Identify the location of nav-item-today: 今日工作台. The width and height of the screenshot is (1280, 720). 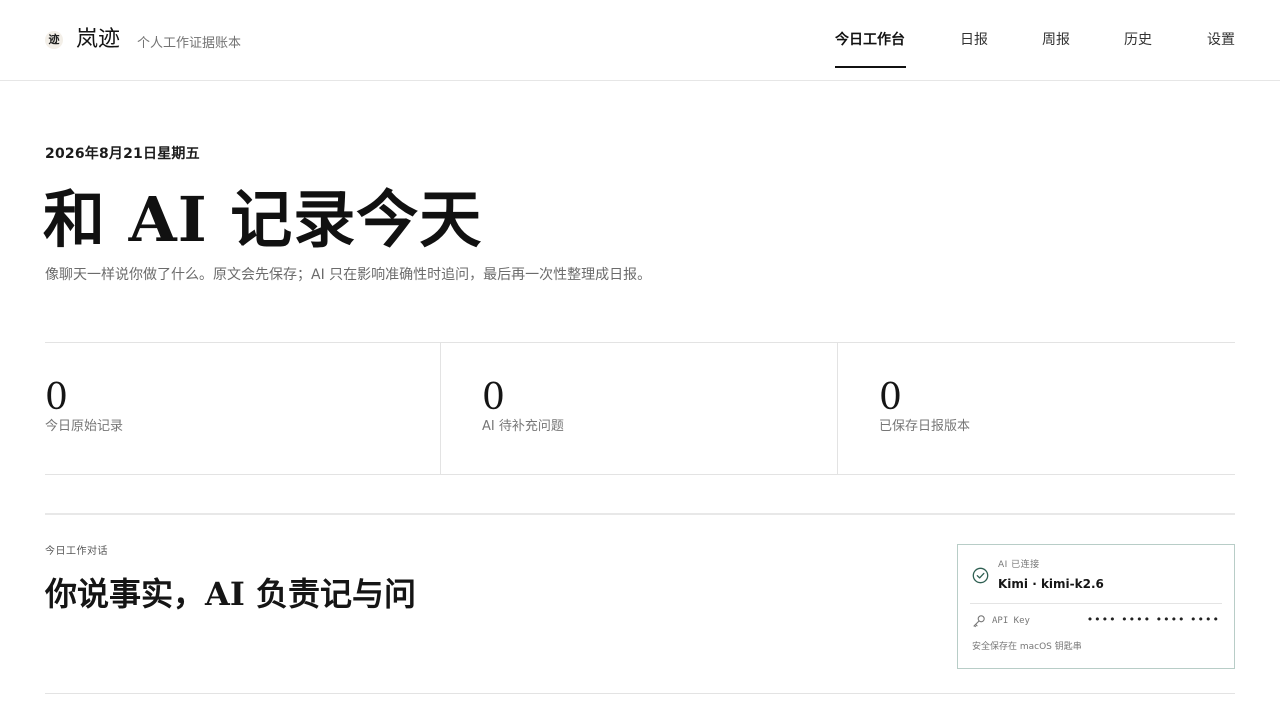
(870, 40).